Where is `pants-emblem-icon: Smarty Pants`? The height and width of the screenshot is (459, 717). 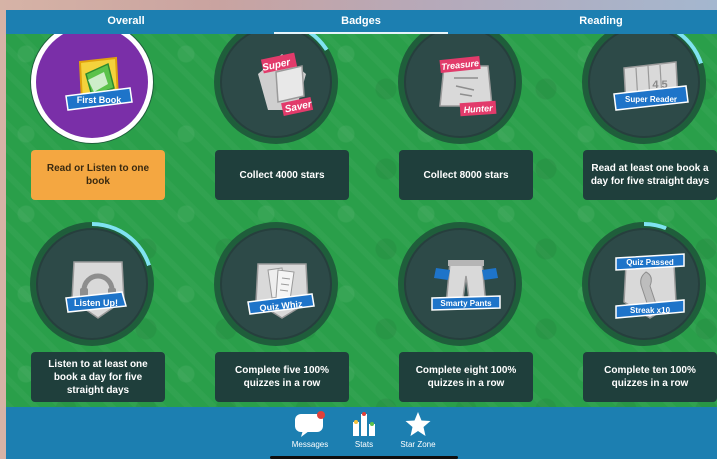 pants-emblem-icon: Smarty Pants is located at coordinates (466, 285).